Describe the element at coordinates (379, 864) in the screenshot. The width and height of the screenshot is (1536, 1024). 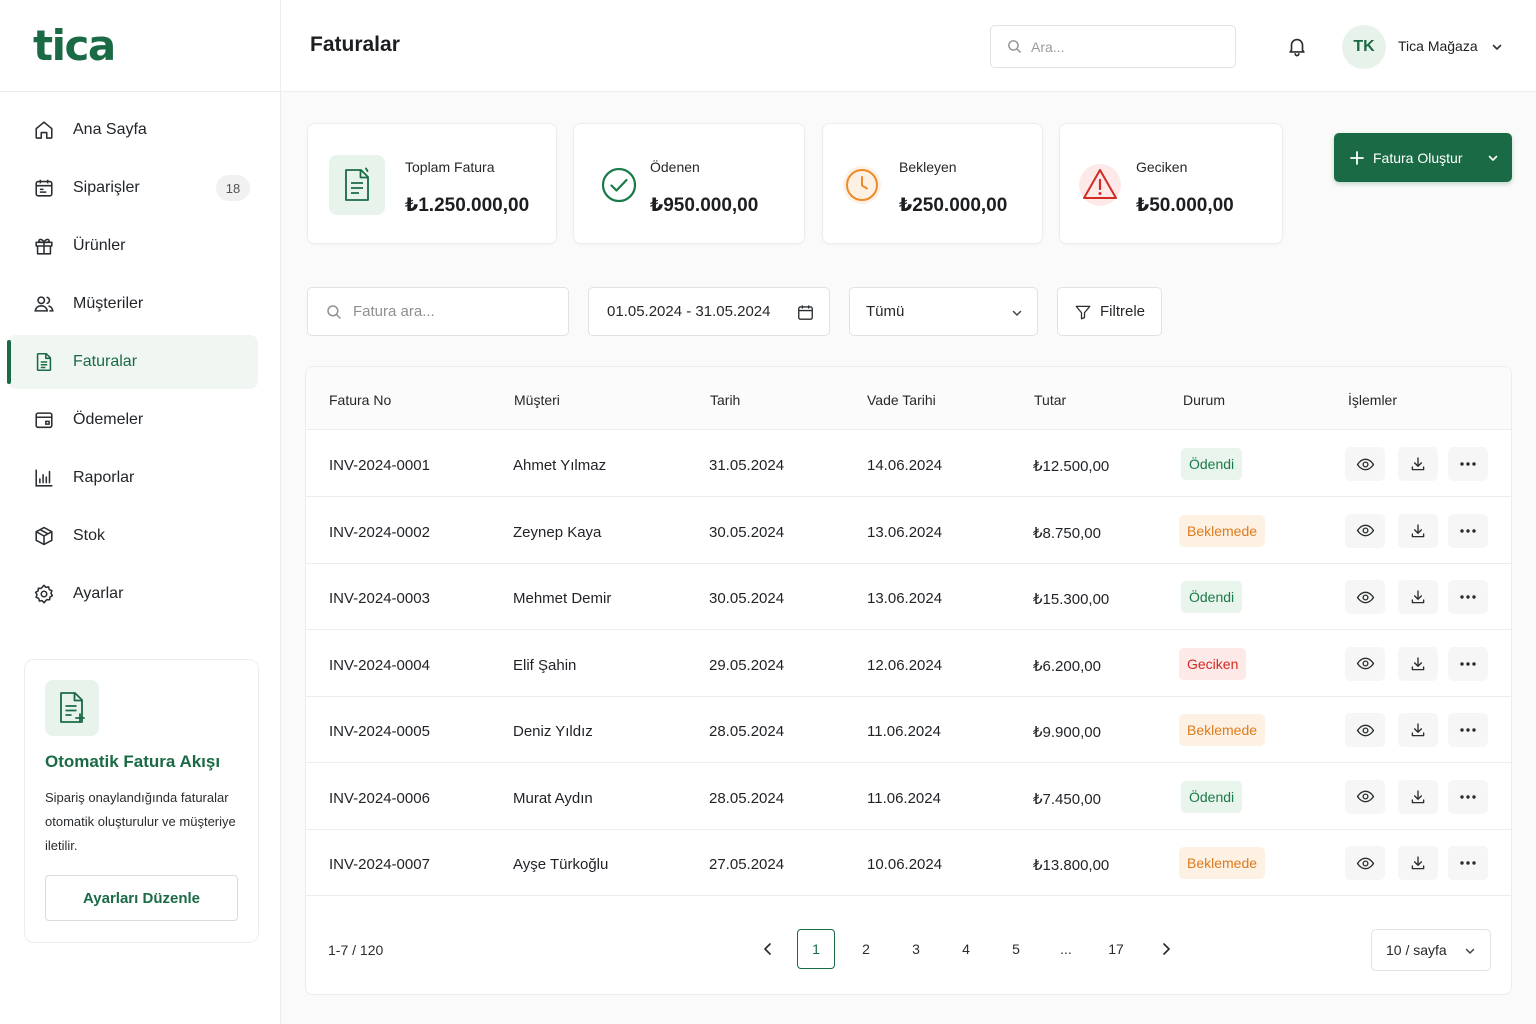
I see `invoice-number: INV-2024-0007` at that location.